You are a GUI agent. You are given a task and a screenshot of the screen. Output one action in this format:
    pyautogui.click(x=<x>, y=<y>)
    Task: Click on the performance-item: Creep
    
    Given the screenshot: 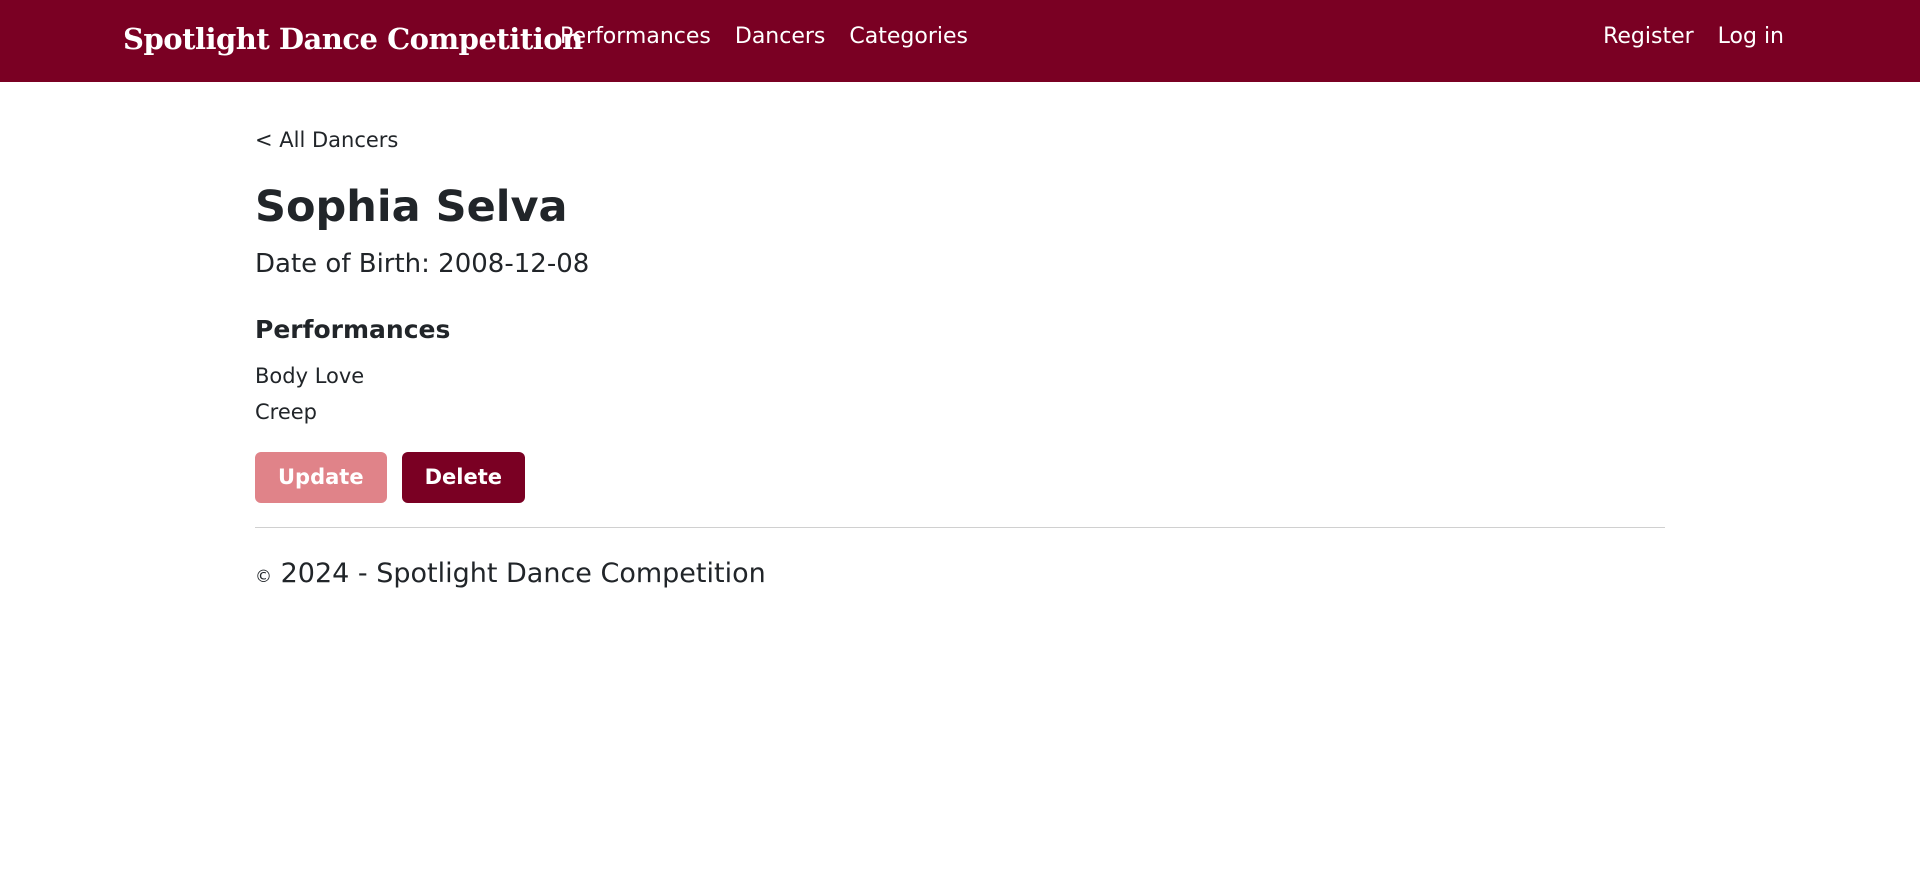 What is the action you would take?
    pyautogui.click(x=286, y=411)
    